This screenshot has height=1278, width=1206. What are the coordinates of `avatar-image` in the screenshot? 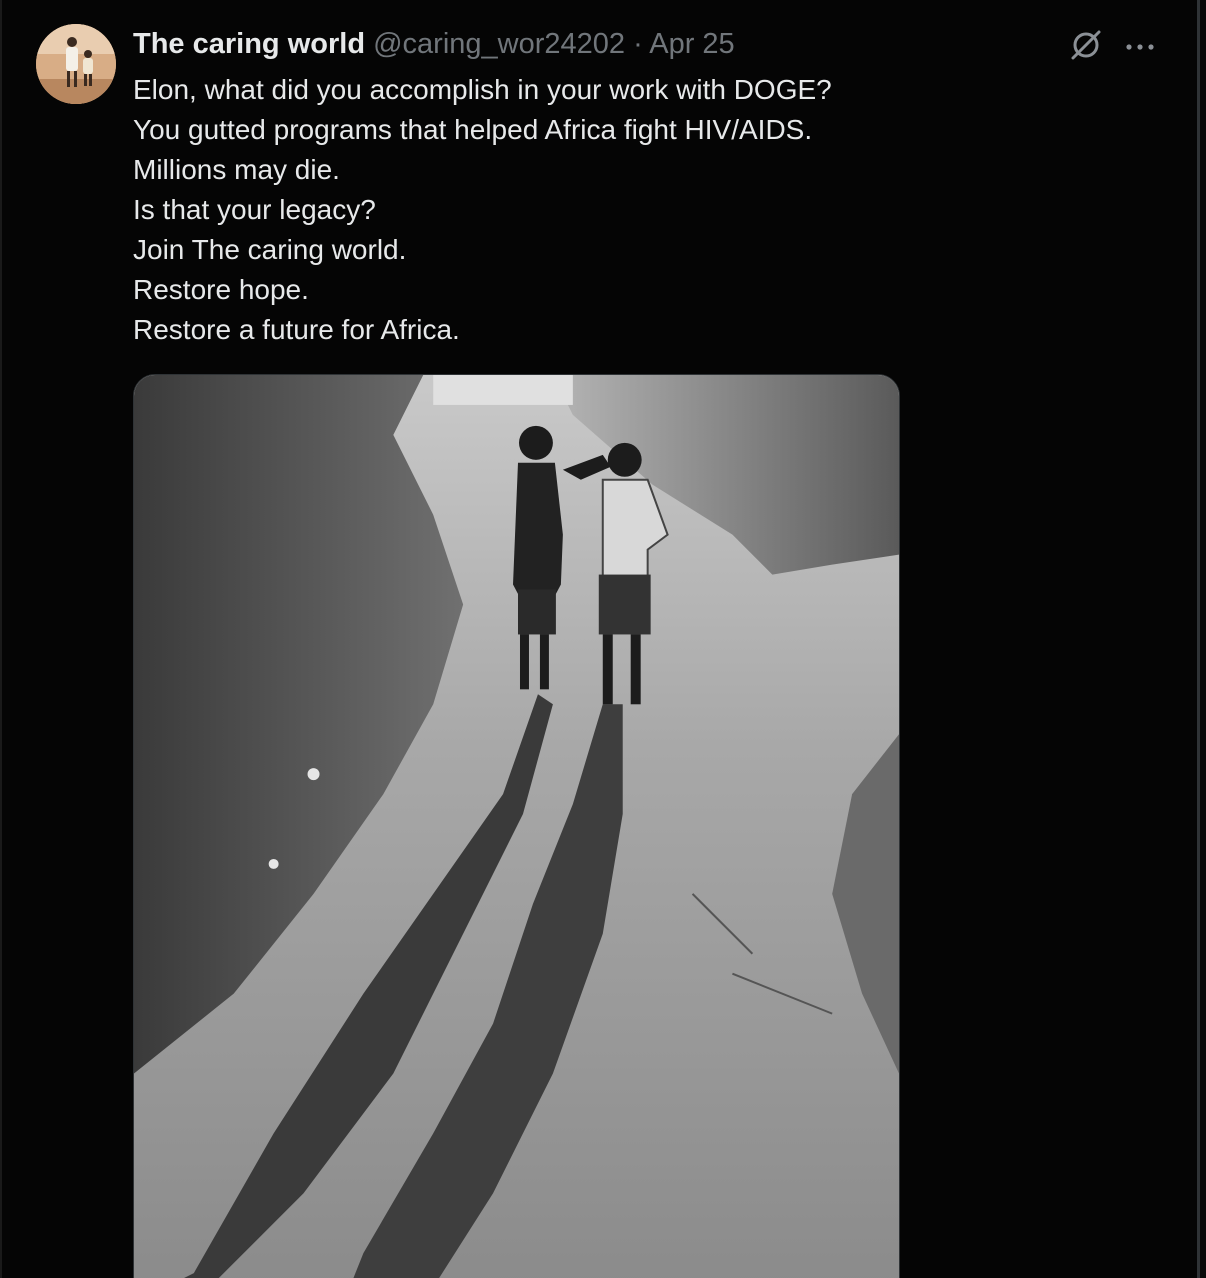 It's located at (76, 64).